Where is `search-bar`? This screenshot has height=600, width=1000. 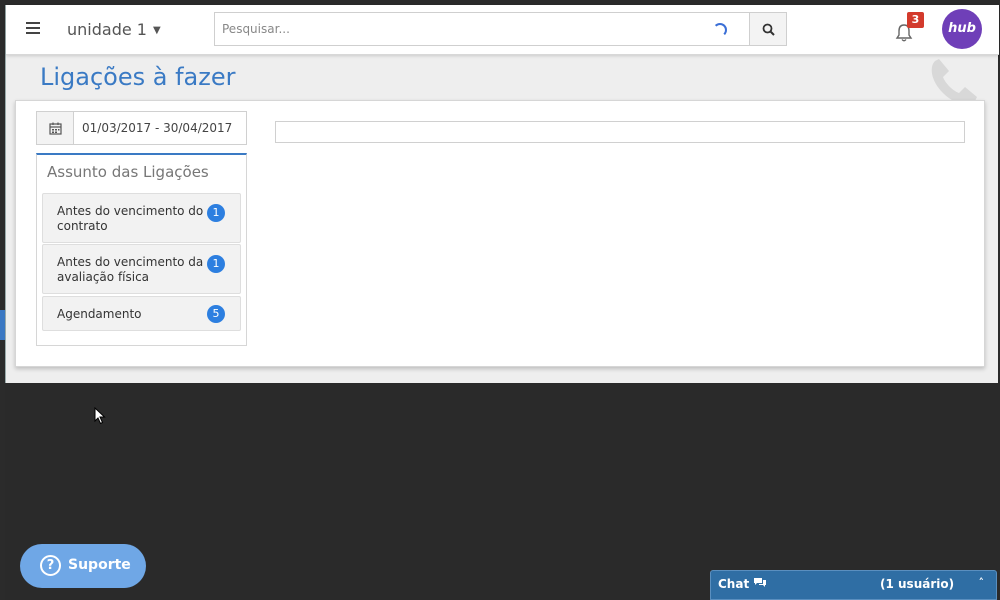 search-bar is located at coordinates (500, 29).